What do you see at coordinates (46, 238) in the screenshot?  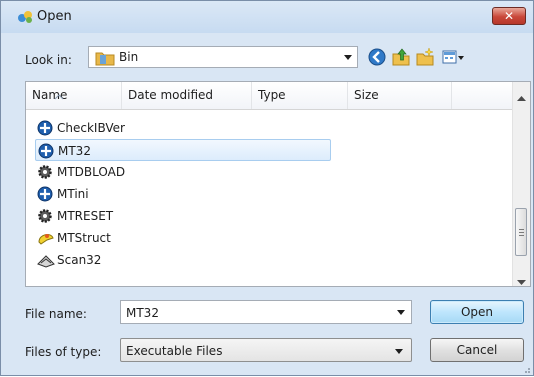 I see `yellow-app-icon` at bounding box center [46, 238].